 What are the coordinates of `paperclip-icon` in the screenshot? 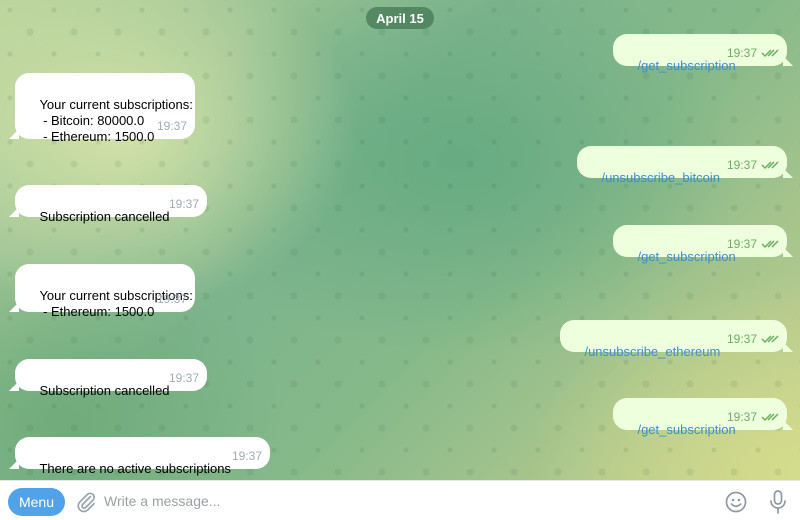 It's located at (86, 502).